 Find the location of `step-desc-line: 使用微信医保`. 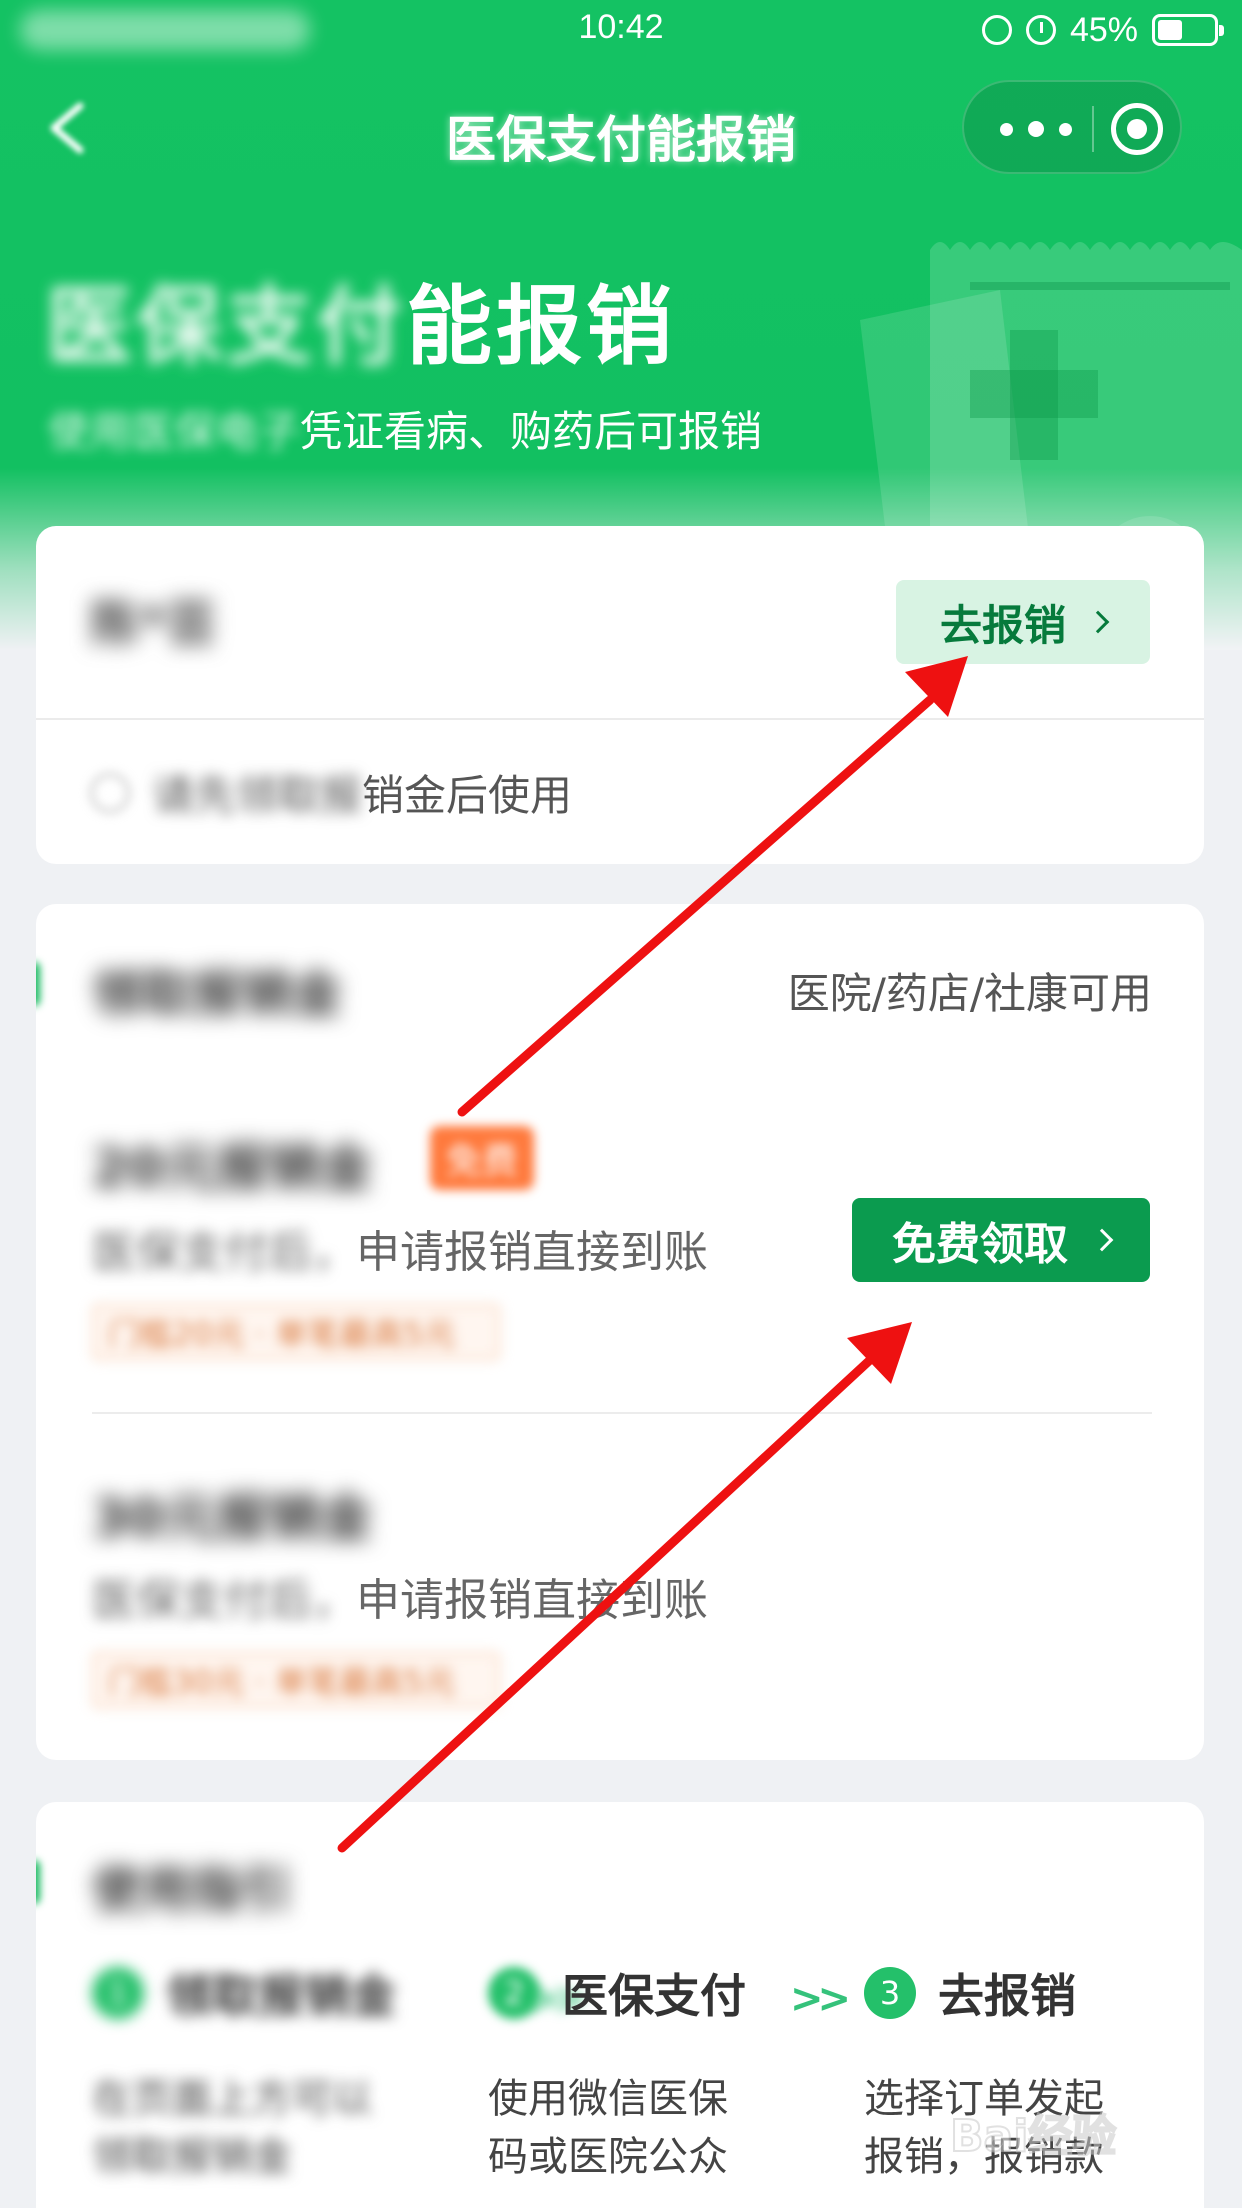

step-desc-line: 使用微信医保 is located at coordinates (608, 2099).